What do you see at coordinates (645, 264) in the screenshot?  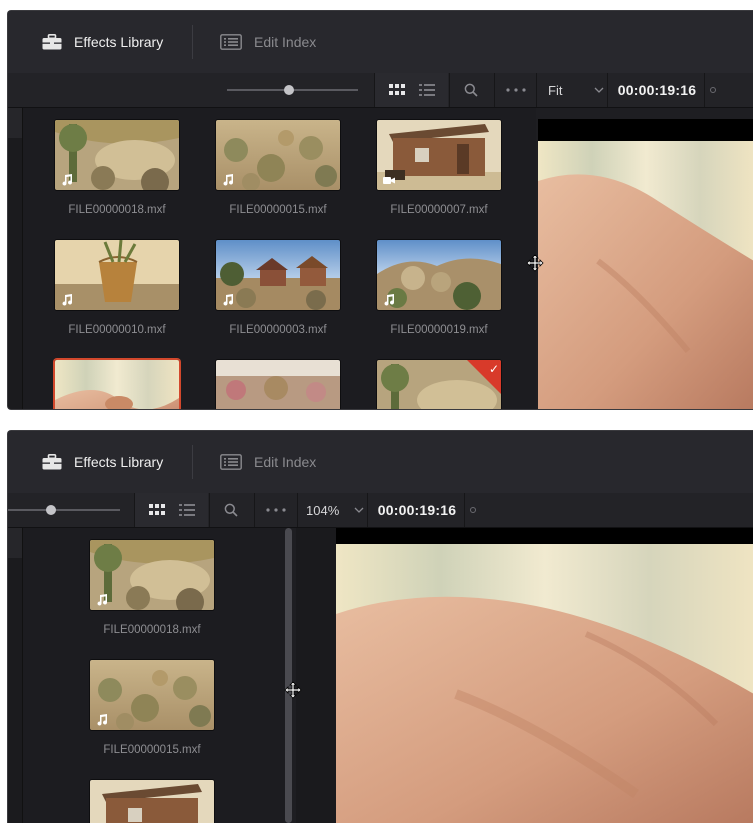 I see `viewer-canvas` at bounding box center [645, 264].